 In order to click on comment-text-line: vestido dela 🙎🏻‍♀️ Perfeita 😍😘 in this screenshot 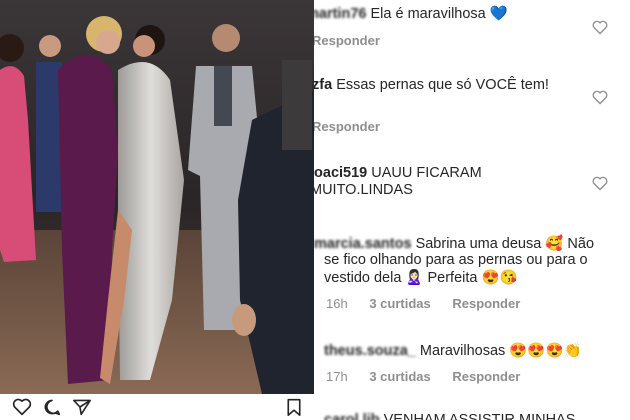, I will do `click(421, 278)`.